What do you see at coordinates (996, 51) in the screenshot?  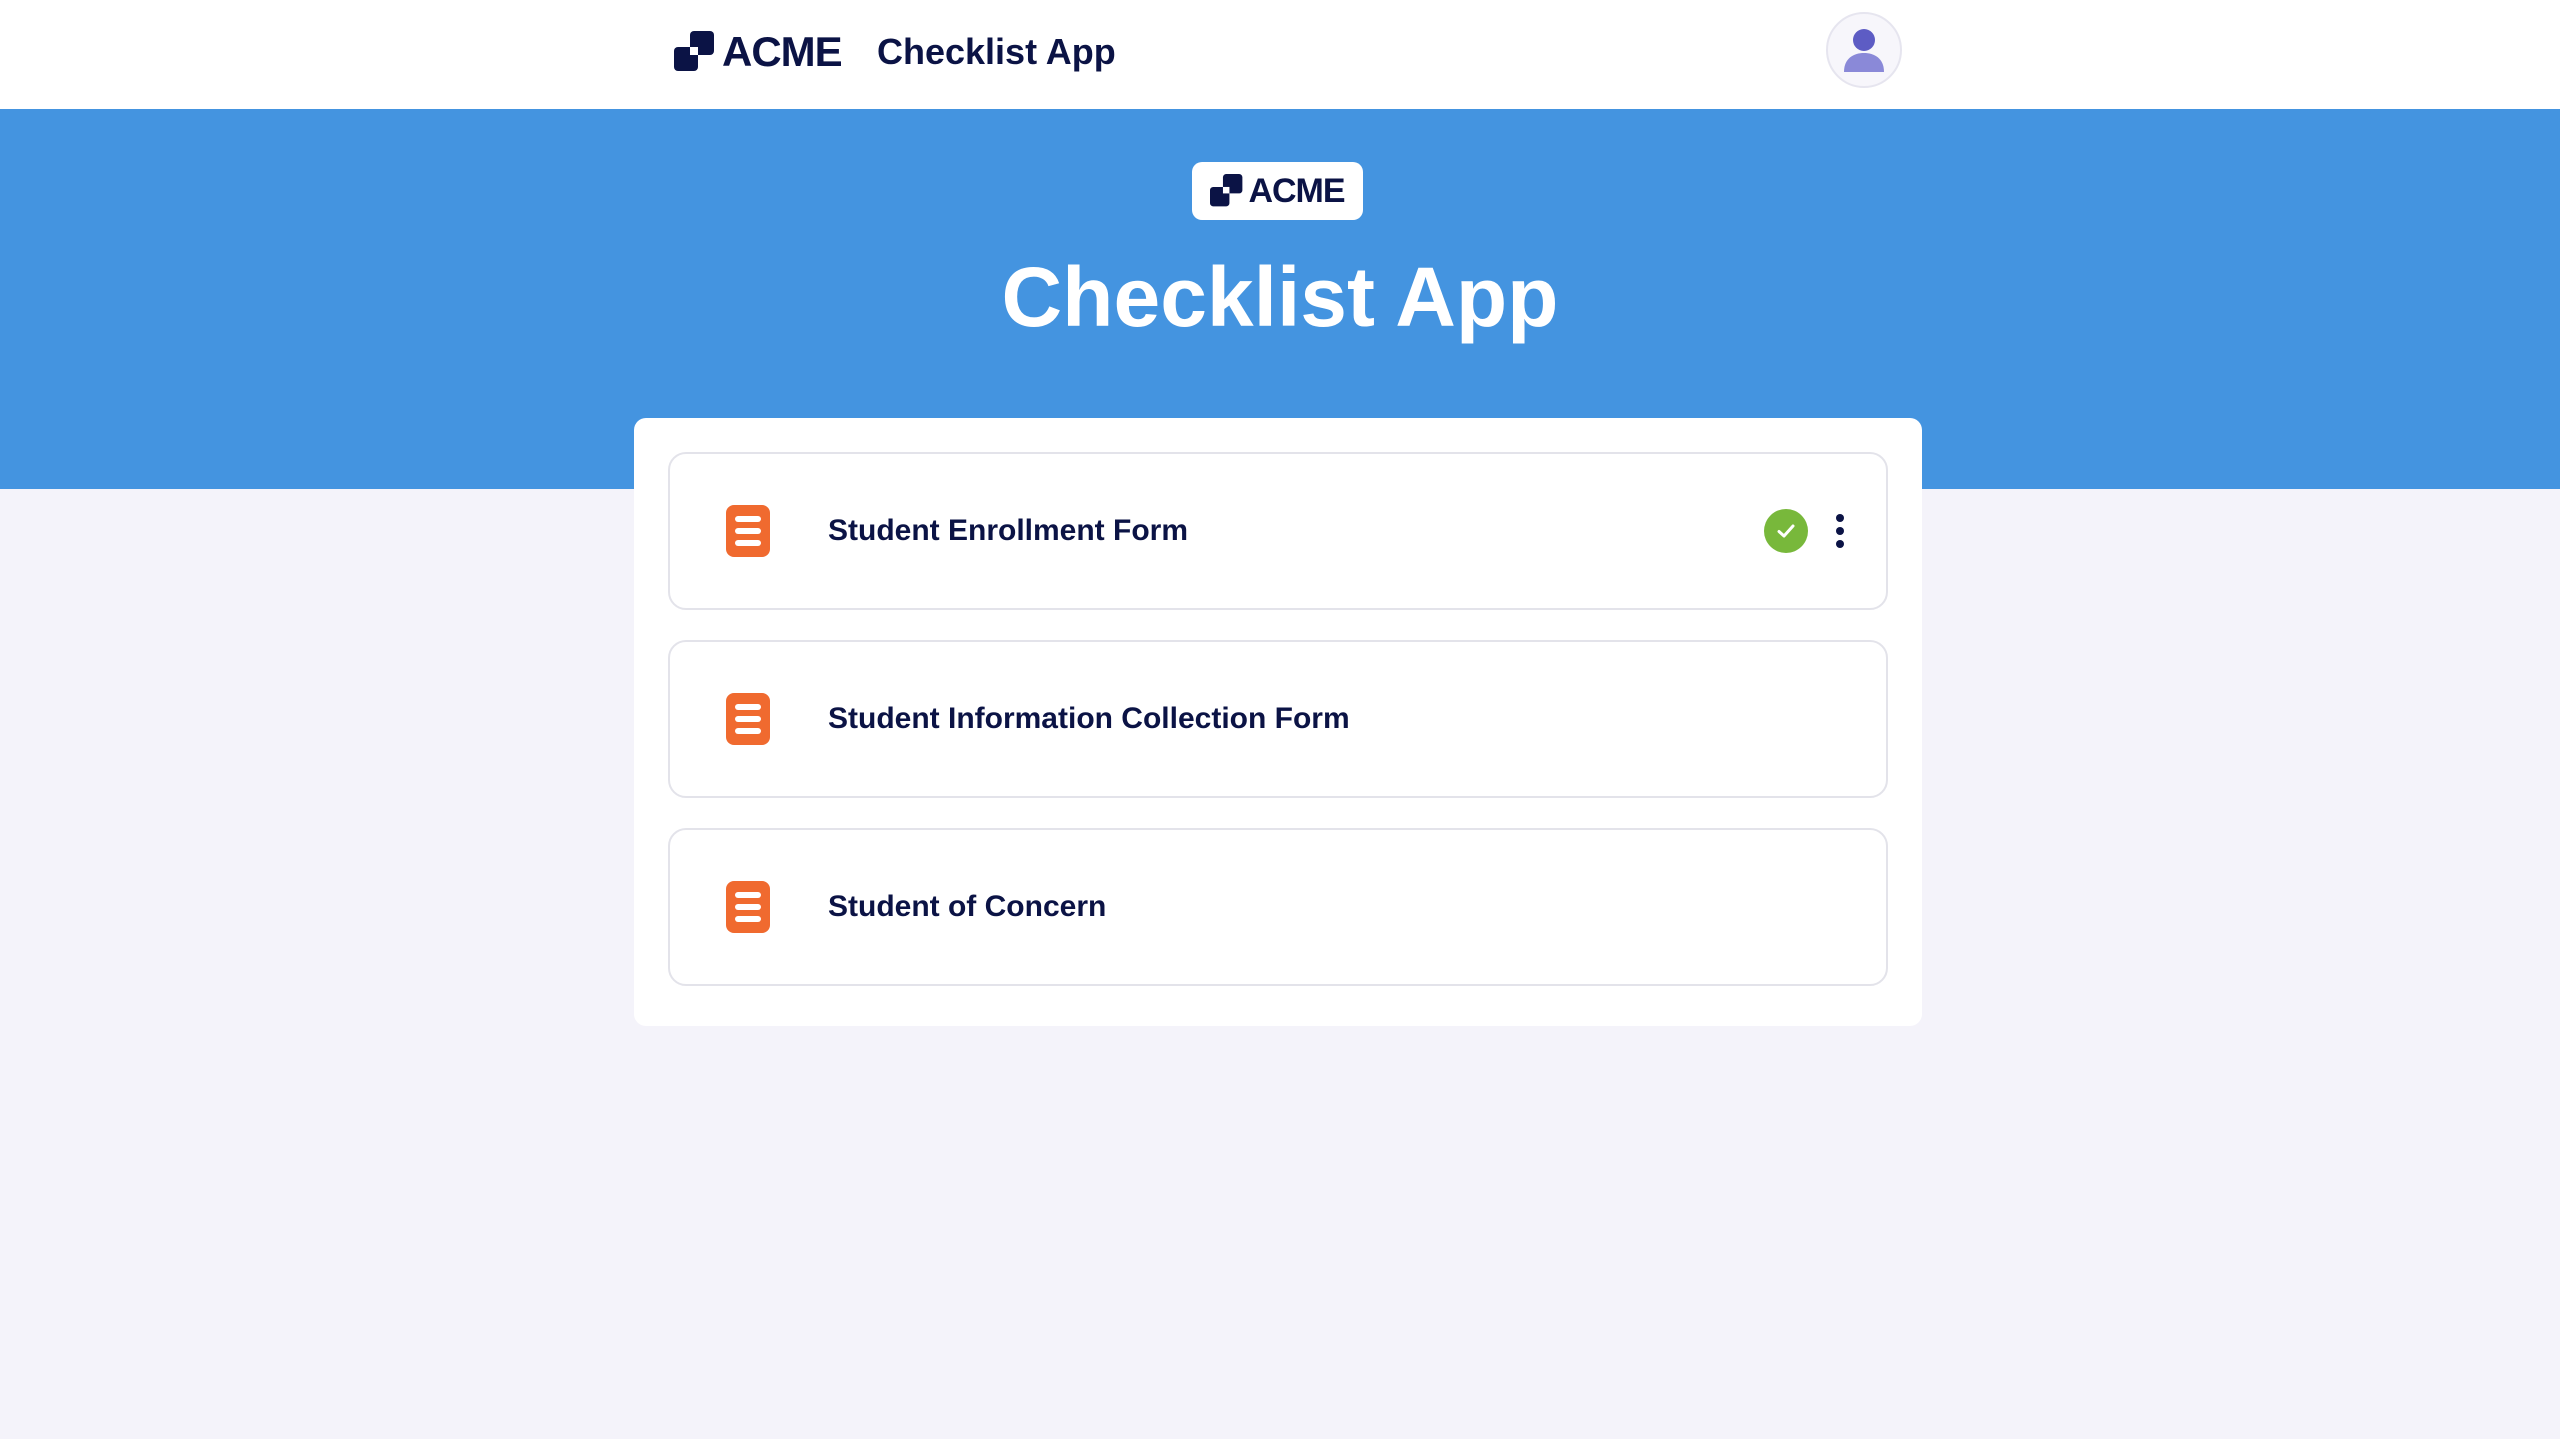 I see `app-title: Checklist App` at bounding box center [996, 51].